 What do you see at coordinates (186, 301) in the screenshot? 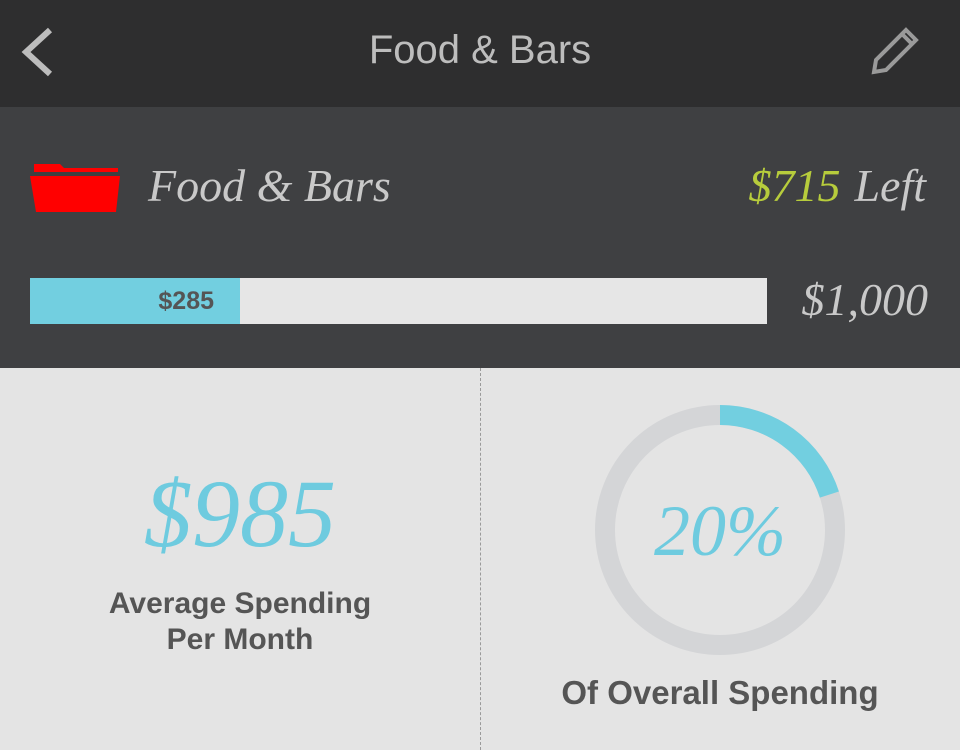
I see `spent-amount: $285` at bounding box center [186, 301].